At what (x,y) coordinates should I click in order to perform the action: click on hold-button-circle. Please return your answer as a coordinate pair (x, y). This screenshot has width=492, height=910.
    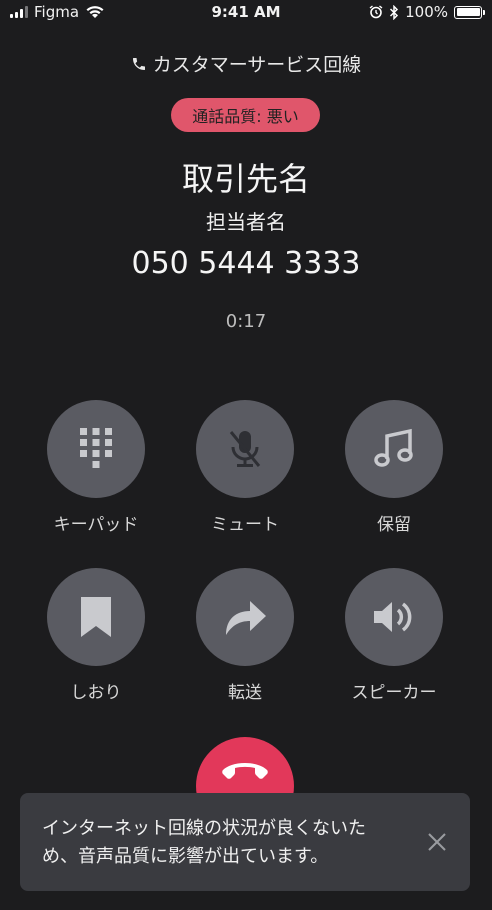
    Looking at the image, I should click on (394, 449).